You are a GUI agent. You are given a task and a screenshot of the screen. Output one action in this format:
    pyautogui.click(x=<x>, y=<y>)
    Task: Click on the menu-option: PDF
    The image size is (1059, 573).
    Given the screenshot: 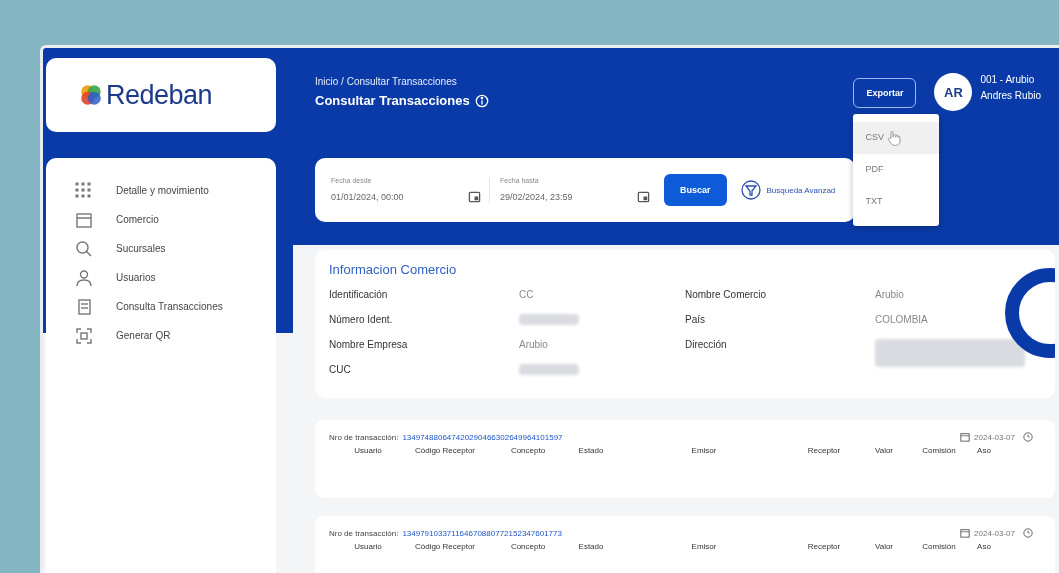 What is the action you would take?
    pyautogui.click(x=896, y=170)
    